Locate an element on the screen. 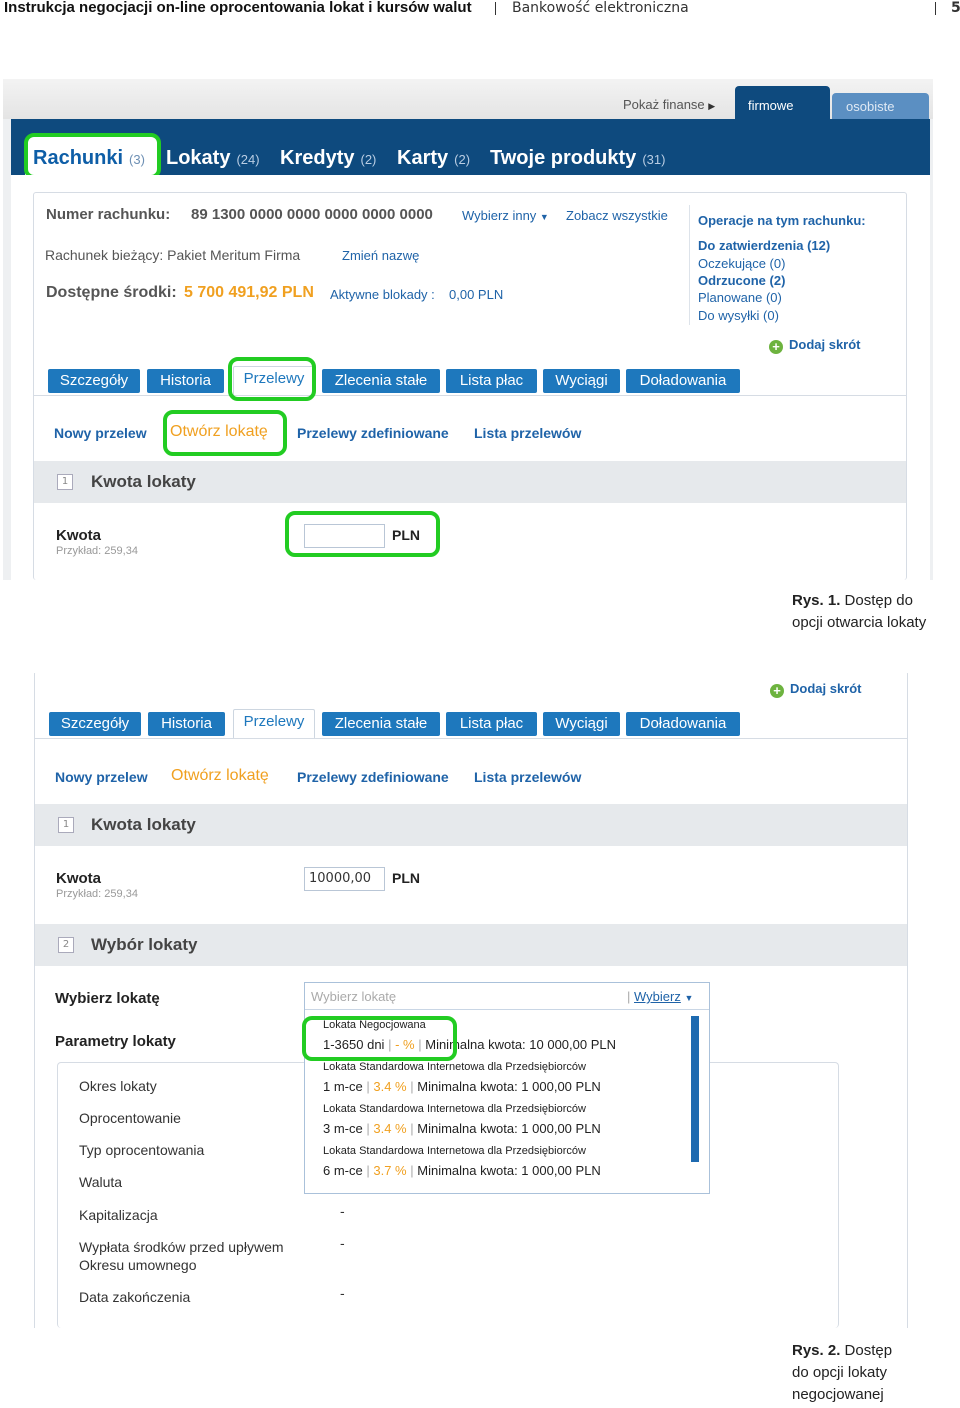 The image size is (960, 1408). highlight-rachunki is located at coordinates (92, 156).